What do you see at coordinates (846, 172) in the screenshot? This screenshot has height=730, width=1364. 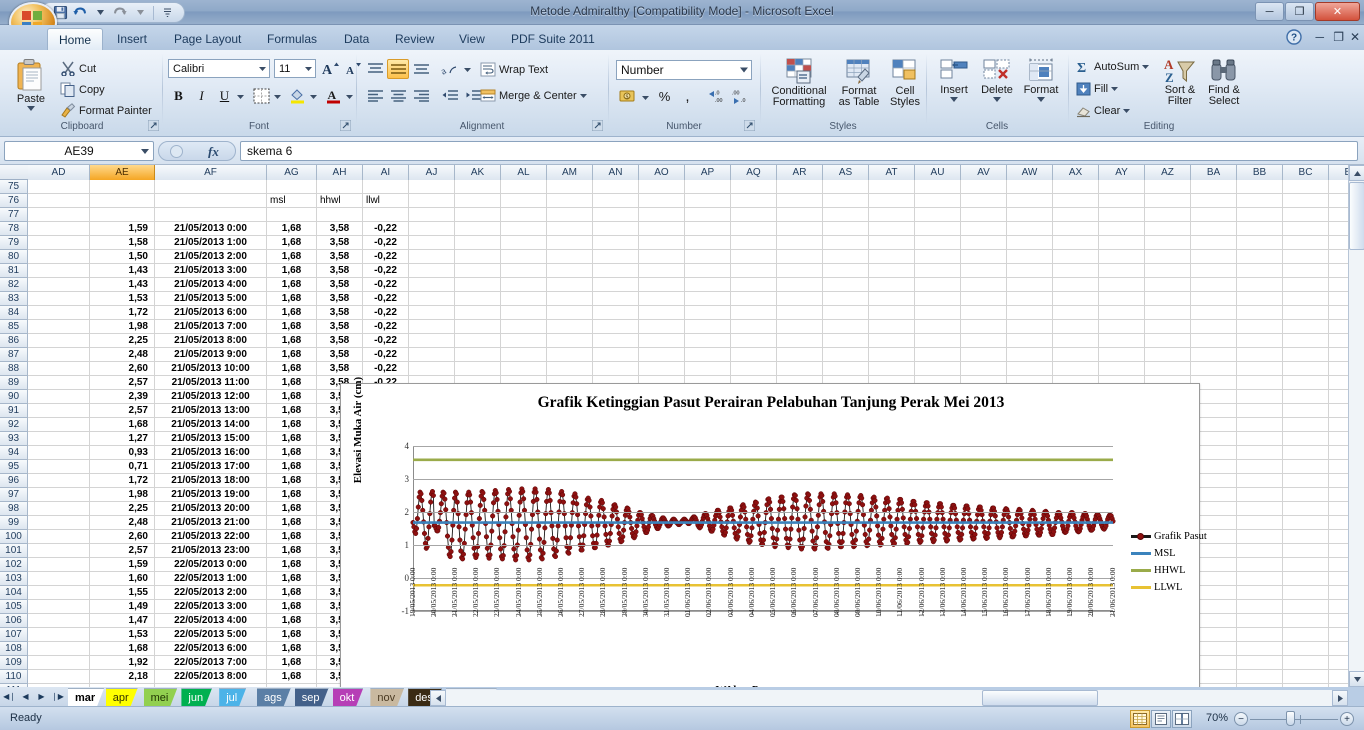 I see `column-header-as: AS` at bounding box center [846, 172].